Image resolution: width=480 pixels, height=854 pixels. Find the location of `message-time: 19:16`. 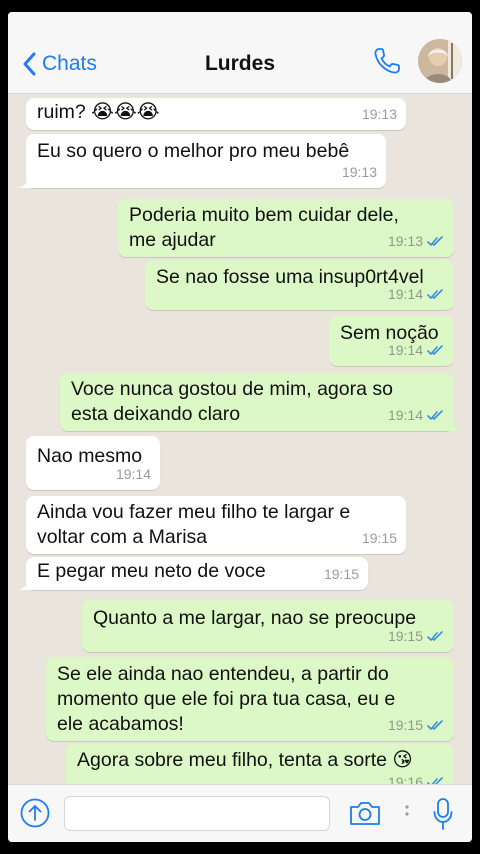

message-time: 19:16 is located at coordinates (405, 779).